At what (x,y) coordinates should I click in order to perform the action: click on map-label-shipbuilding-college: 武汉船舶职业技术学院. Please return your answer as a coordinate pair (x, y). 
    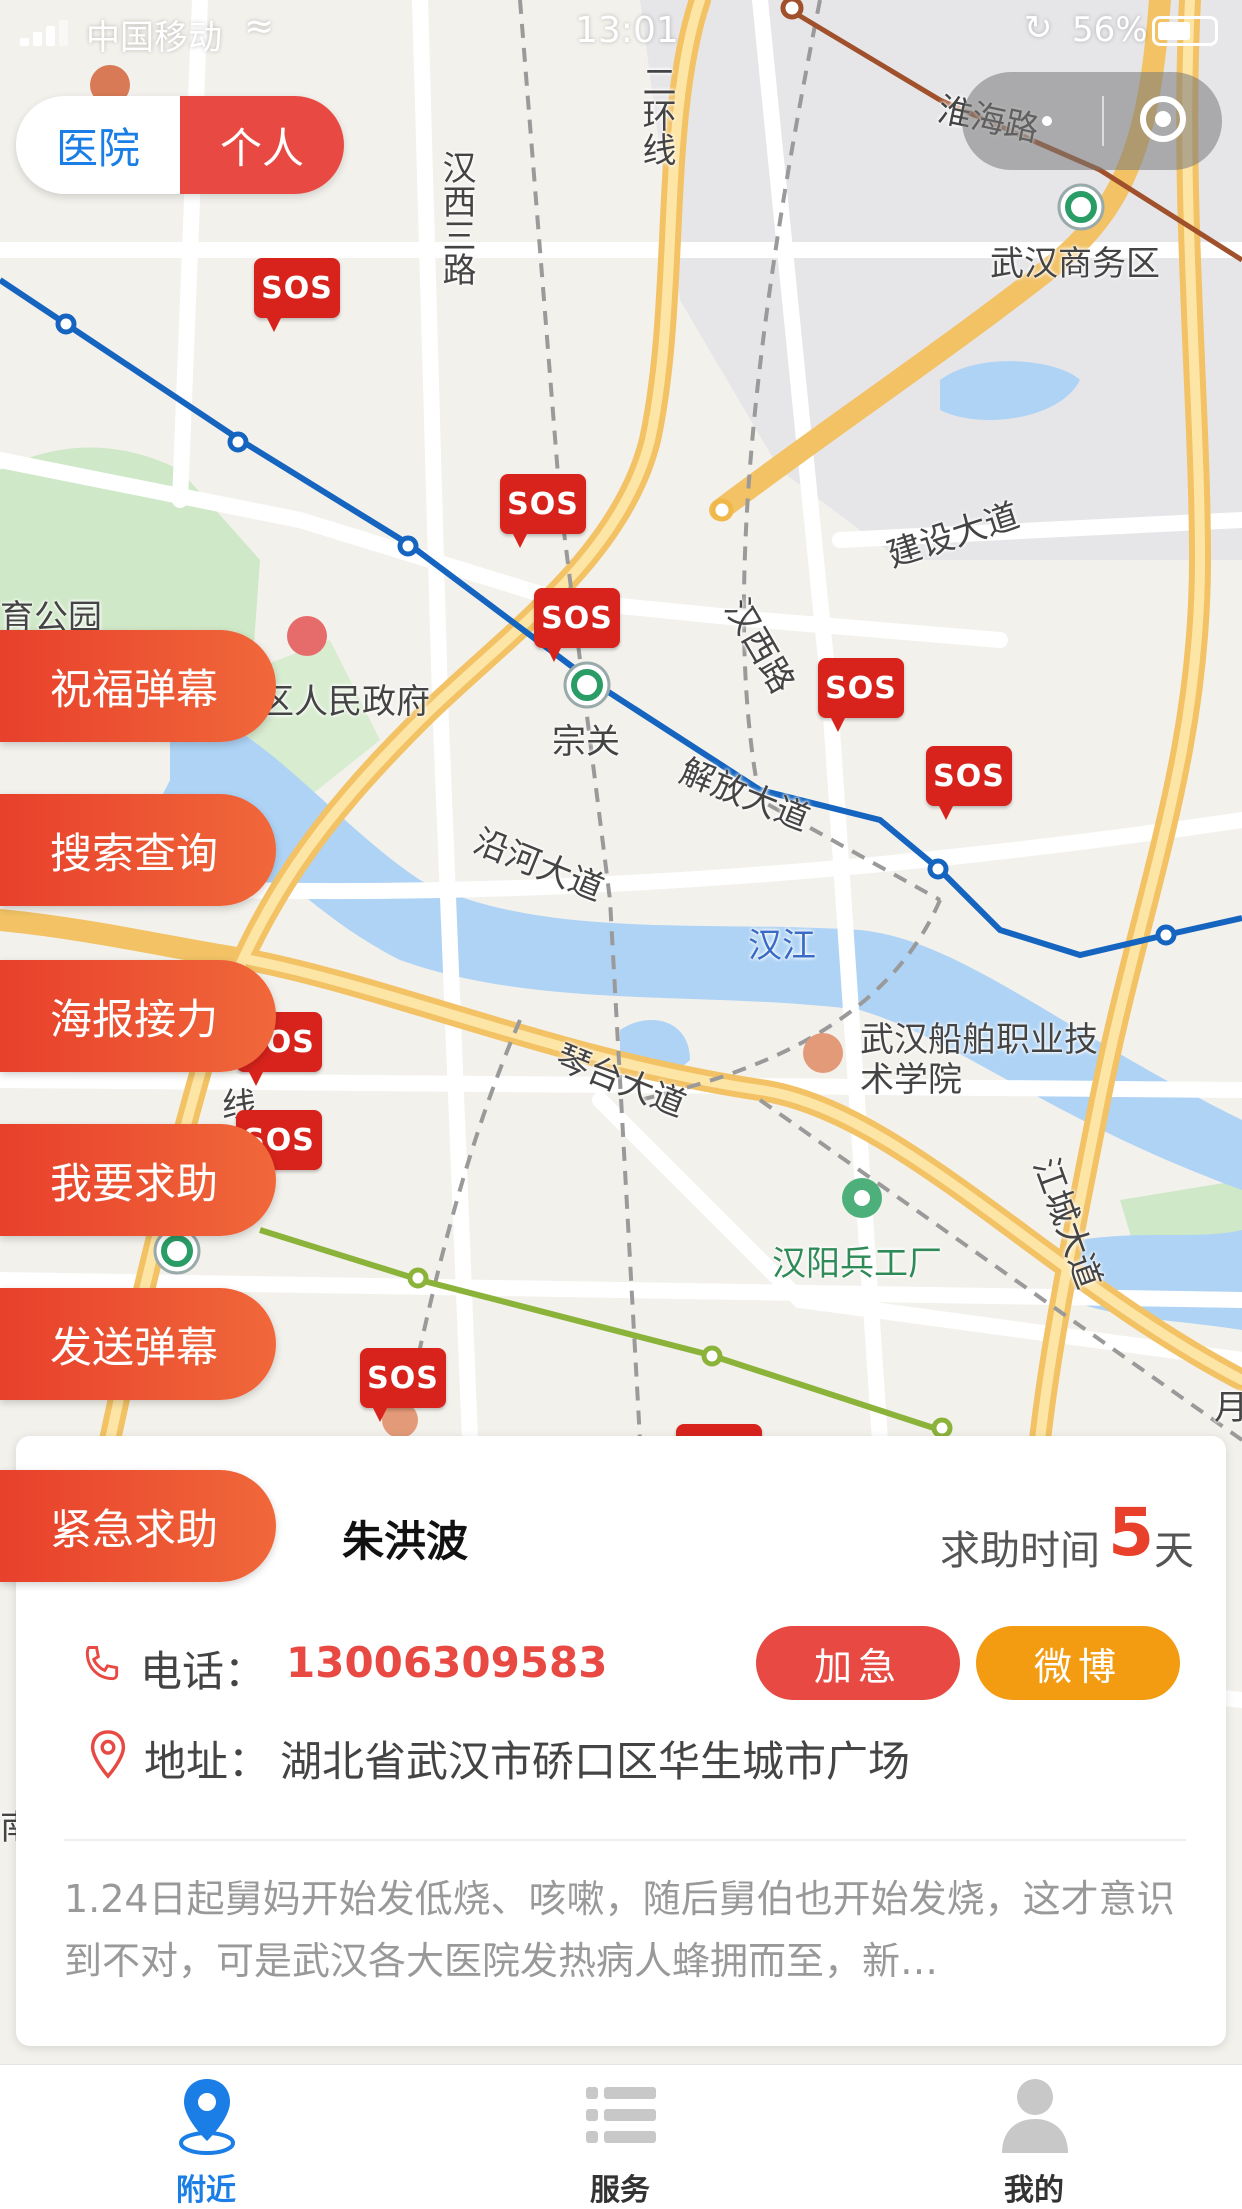
    Looking at the image, I should click on (979, 1060).